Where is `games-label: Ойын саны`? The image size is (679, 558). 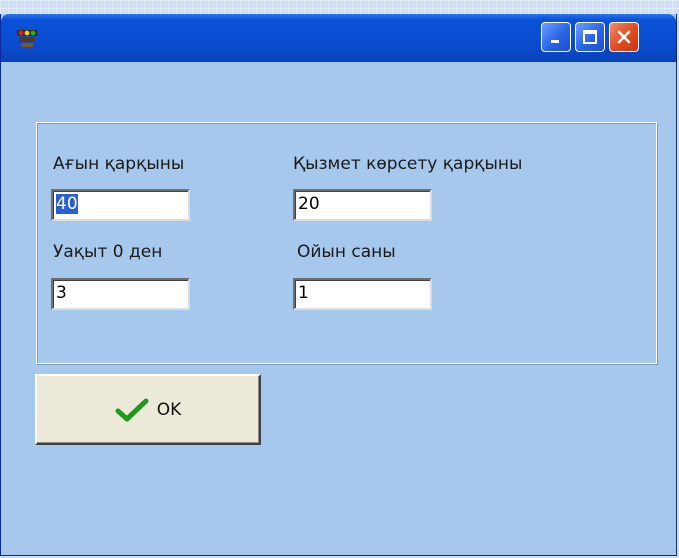
games-label: Ойын саны is located at coordinates (346, 252).